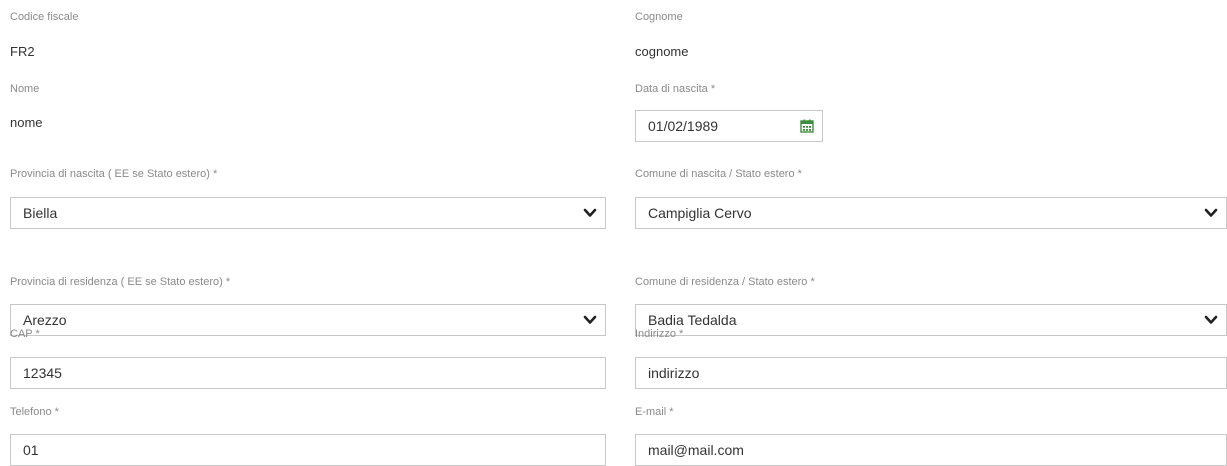 Image resolution: width=1227 pixels, height=466 pixels. Describe the element at coordinates (729, 126) in the screenshot. I see `data-nascita-input: 01/02/1989` at that location.